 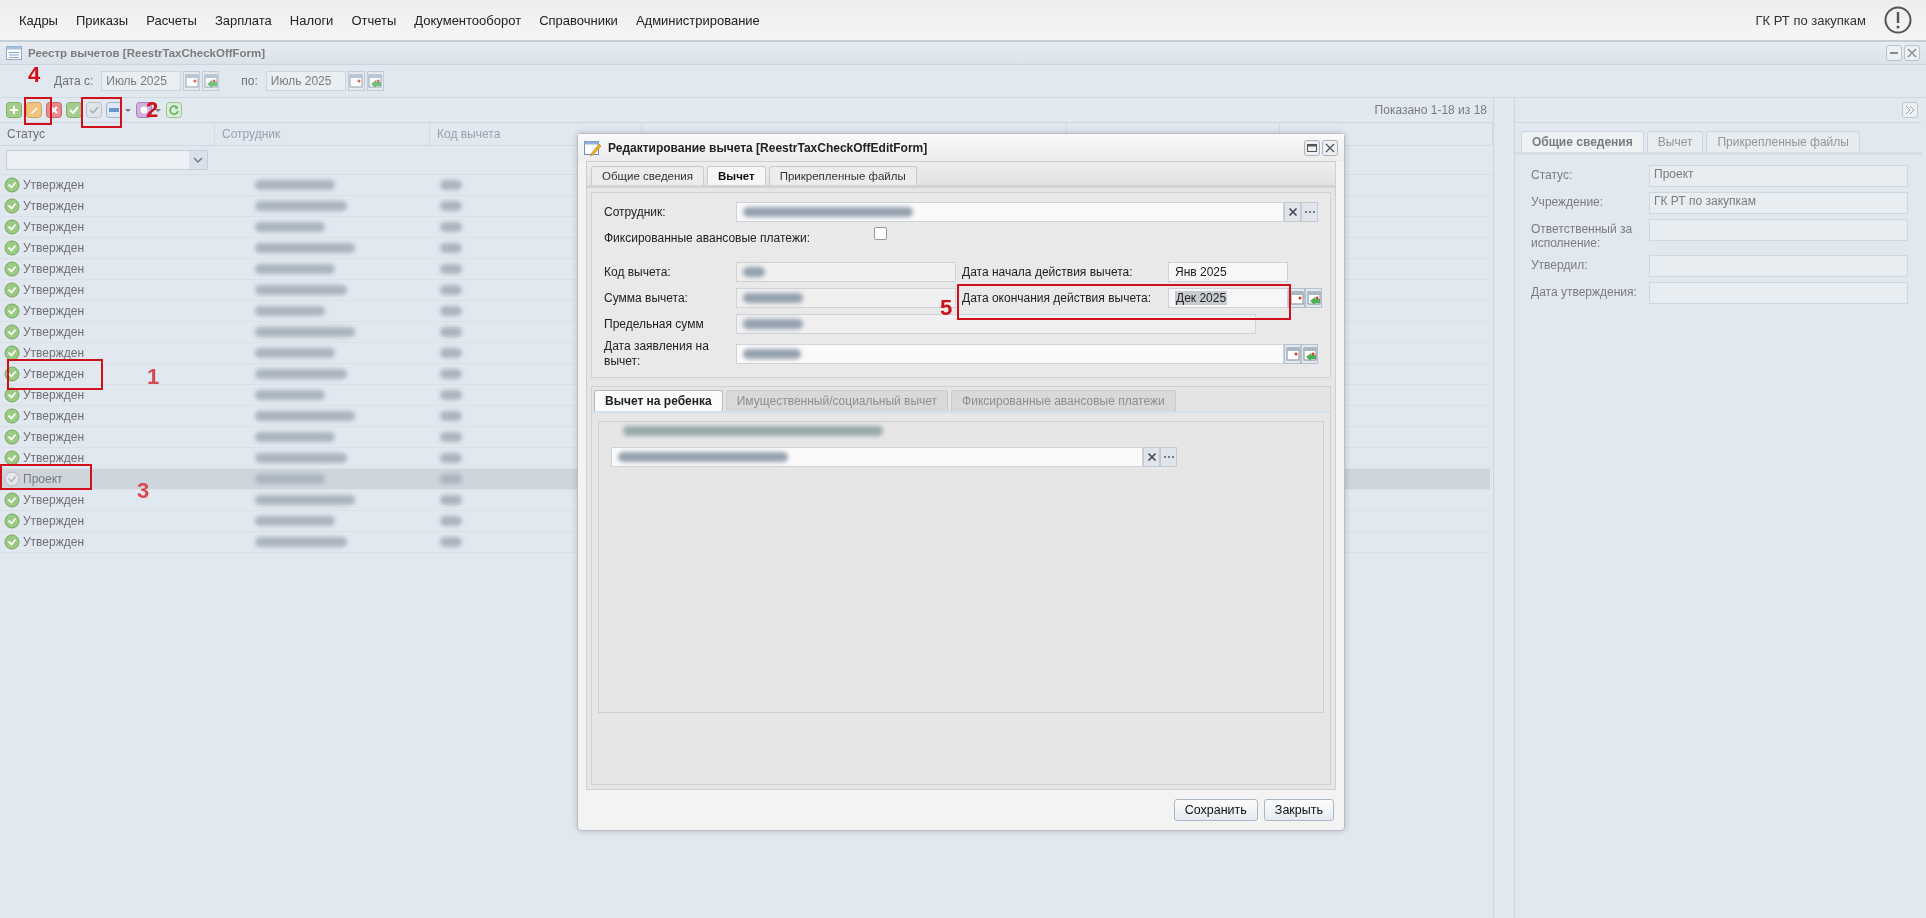 I want to click on expand-button, so click(x=1910, y=110).